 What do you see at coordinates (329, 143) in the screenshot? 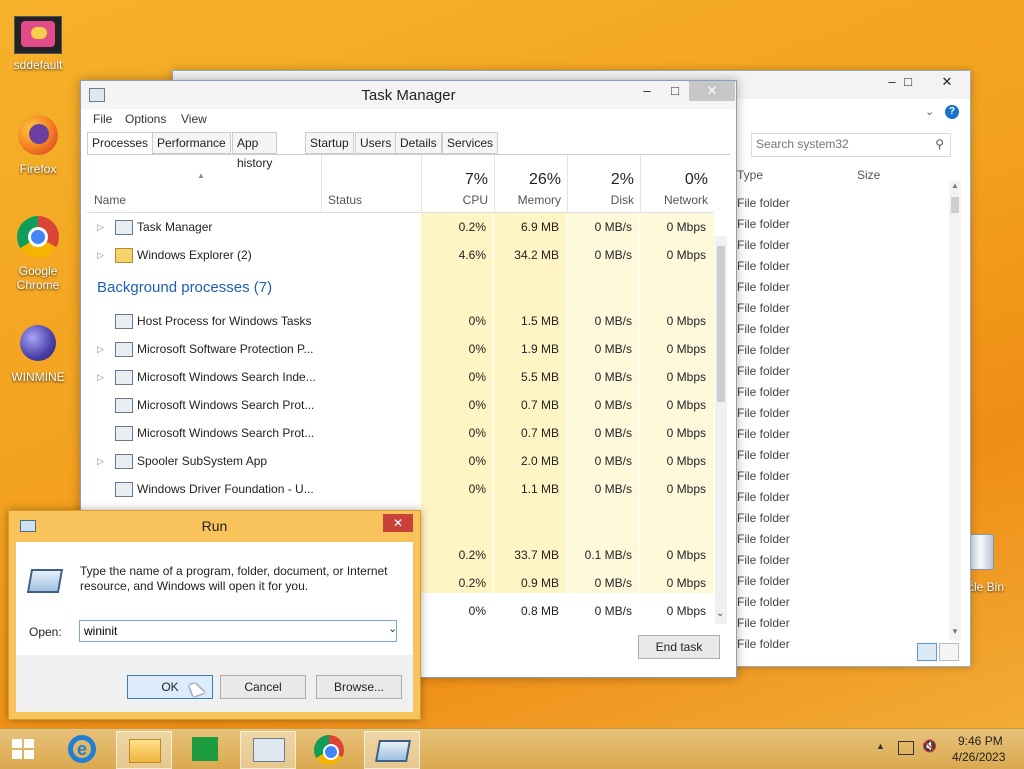
I see `tab-startup: Startup` at bounding box center [329, 143].